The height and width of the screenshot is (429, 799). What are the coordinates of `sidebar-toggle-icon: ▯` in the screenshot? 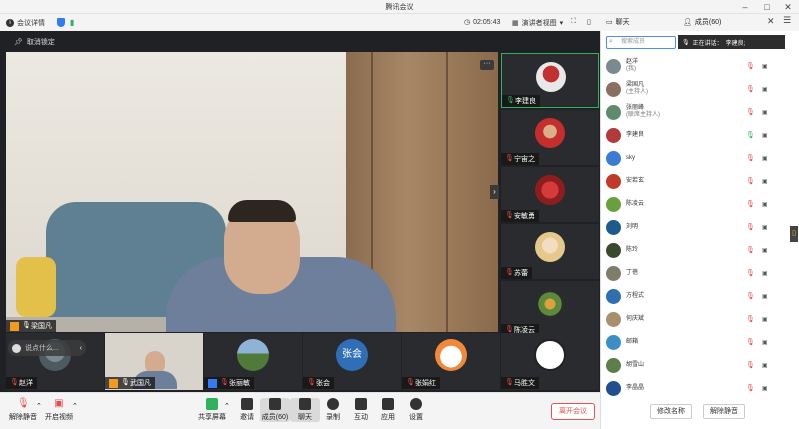 It's located at (589, 22).